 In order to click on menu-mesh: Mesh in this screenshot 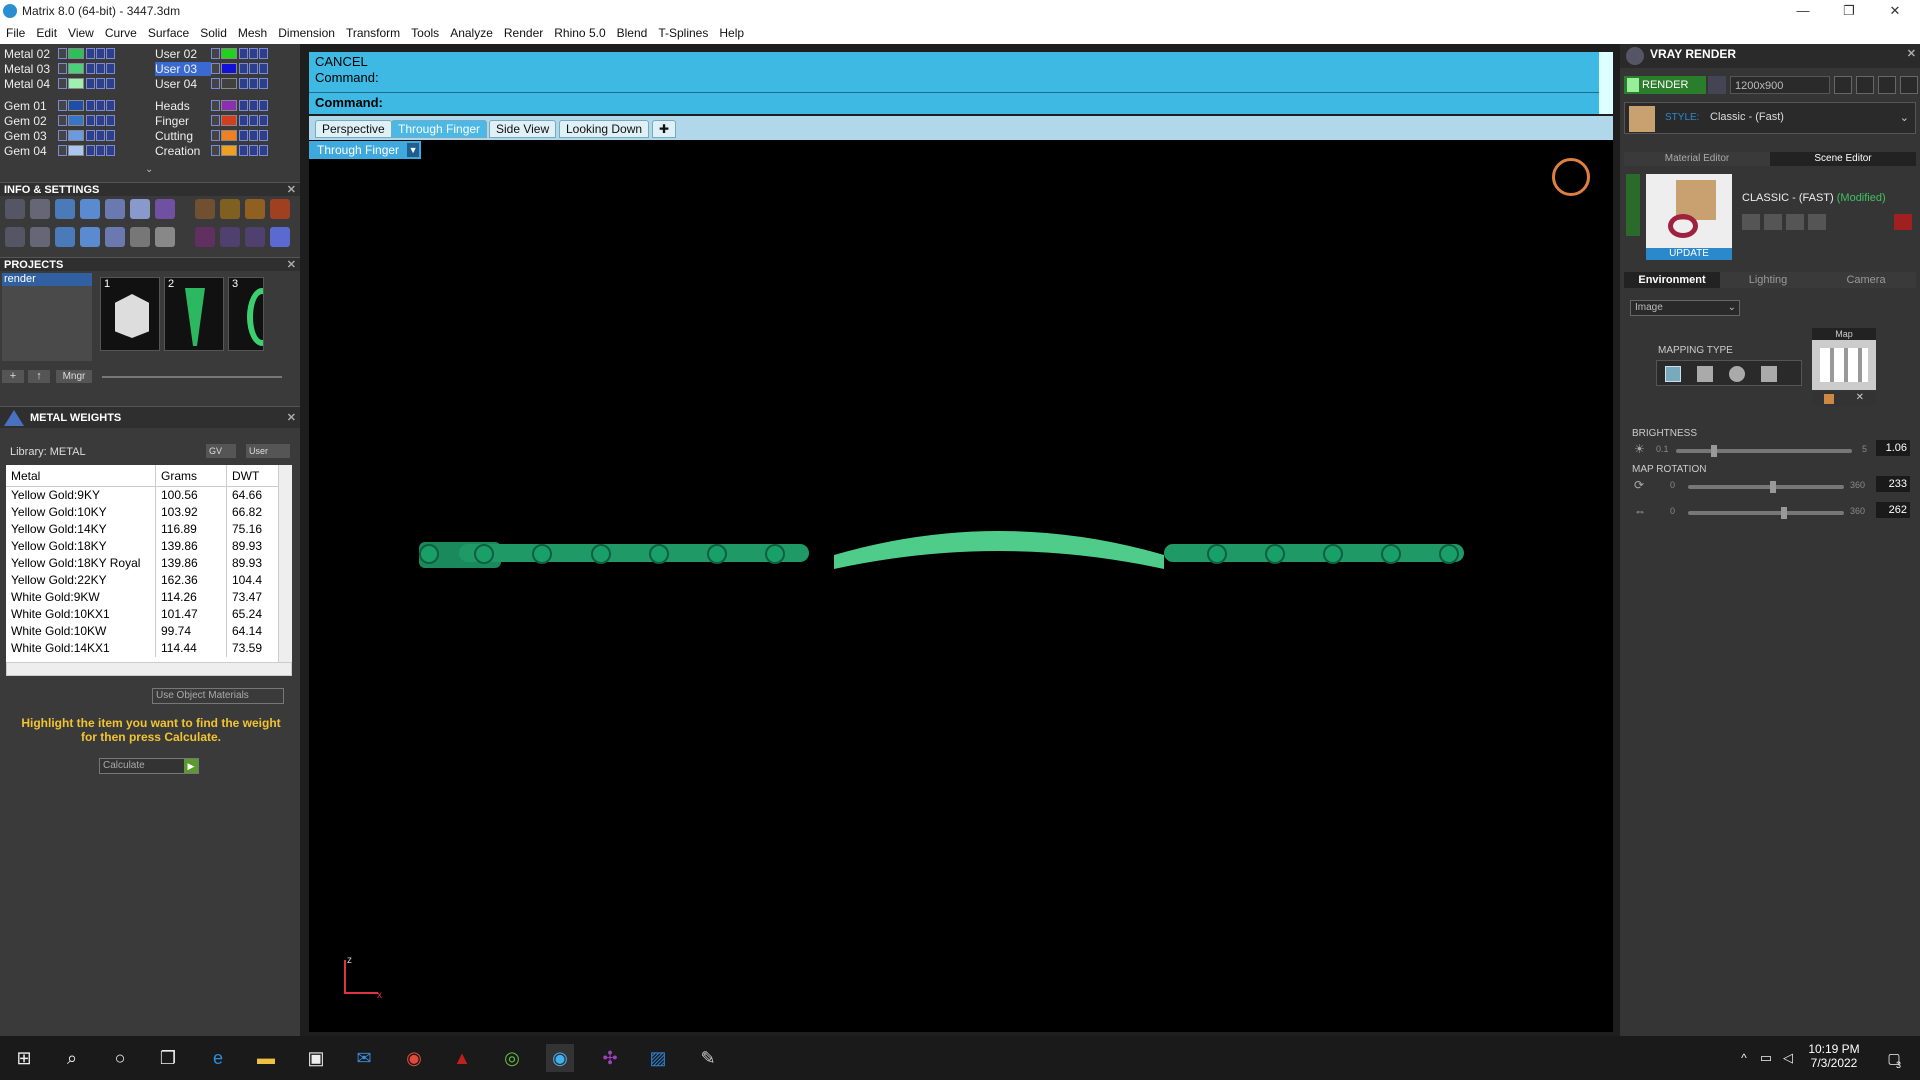, I will do `click(252, 33)`.